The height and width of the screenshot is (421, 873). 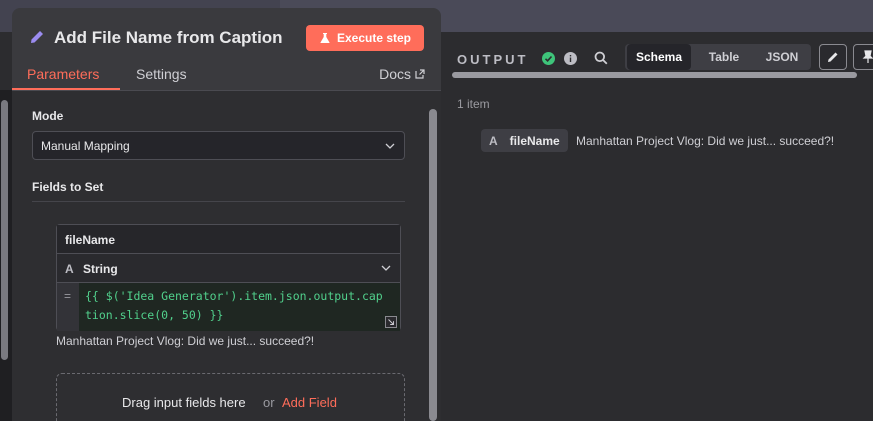 I want to click on expression-line-2: tion.slice(0, 50) }}, so click(x=154, y=315).